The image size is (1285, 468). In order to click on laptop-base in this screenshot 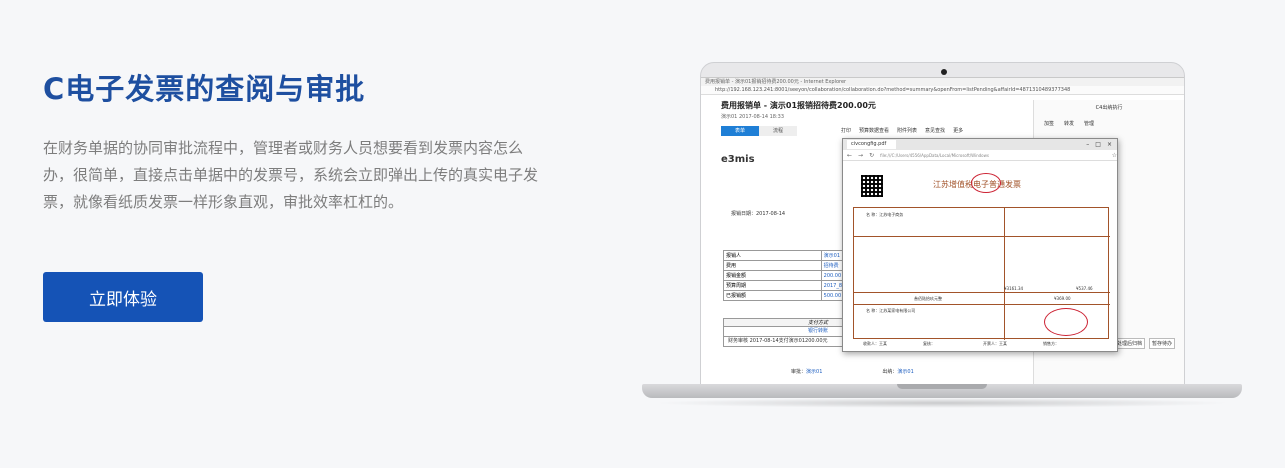, I will do `click(942, 391)`.